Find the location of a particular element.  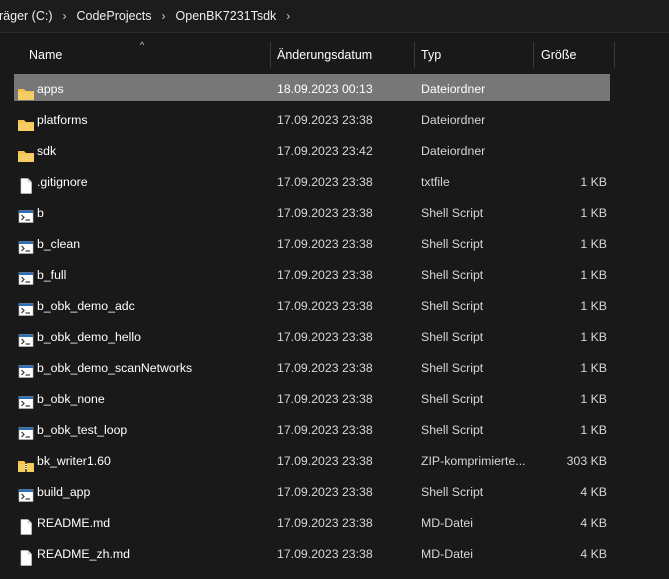

file-name: platforms is located at coordinates (62, 120).